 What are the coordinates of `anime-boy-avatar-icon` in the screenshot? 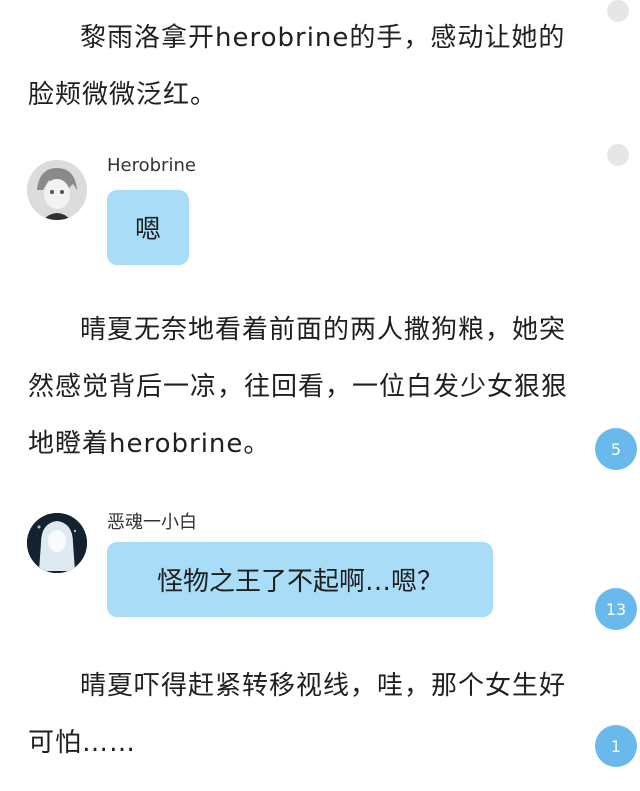 It's located at (57, 190).